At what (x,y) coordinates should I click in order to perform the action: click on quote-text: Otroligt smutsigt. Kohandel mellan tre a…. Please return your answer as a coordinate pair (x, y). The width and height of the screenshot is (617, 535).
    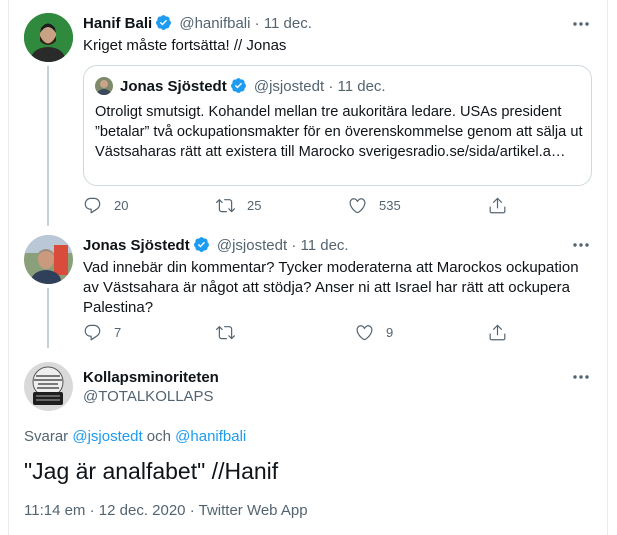
    Looking at the image, I should click on (339, 132).